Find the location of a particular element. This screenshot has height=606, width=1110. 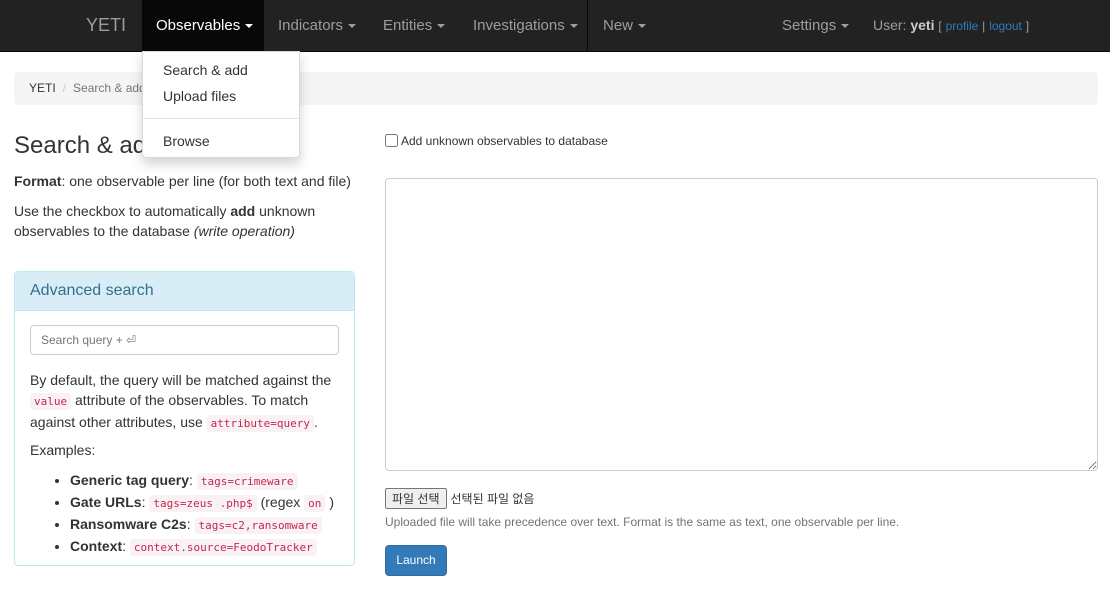

advanced-search-input is located at coordinates (184, 340).